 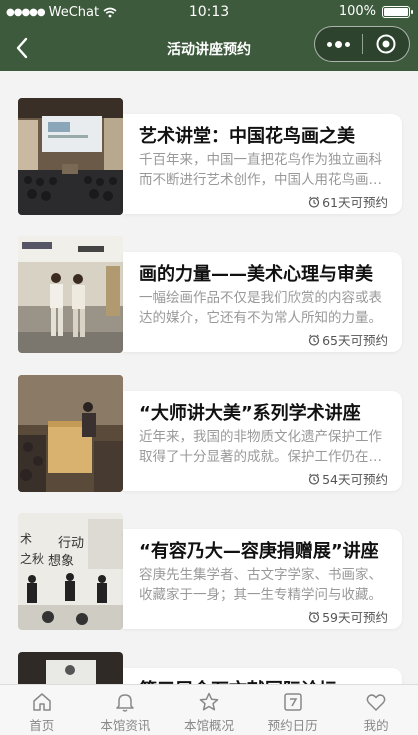 I want to click on battery-fill, so click(x=396, y=11).